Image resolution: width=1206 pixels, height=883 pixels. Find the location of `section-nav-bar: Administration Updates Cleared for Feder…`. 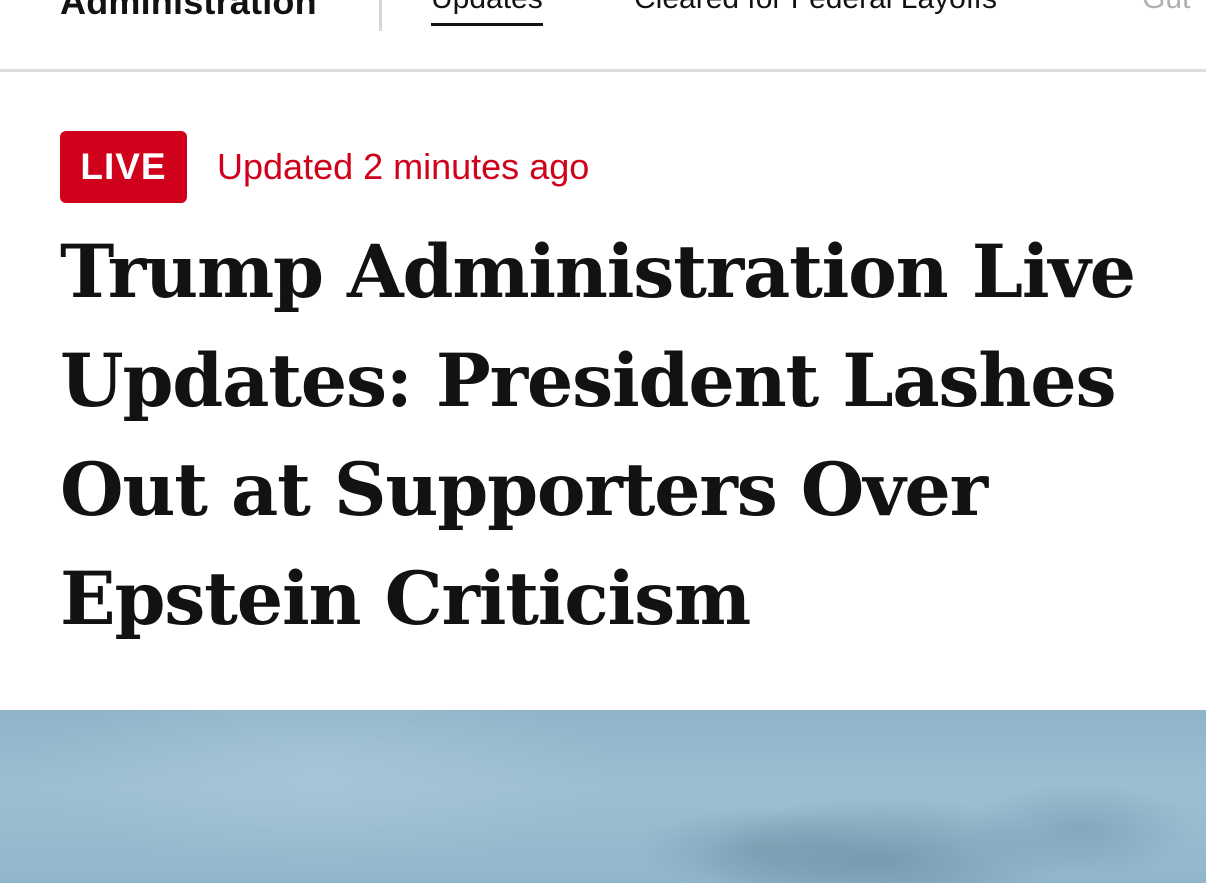

section-nav-bar: Administration Updates Cleared for Feder… is located at coordinates (603, 36).